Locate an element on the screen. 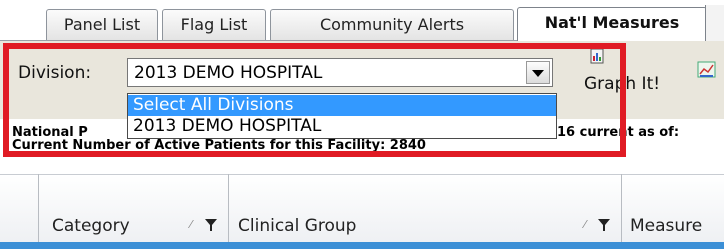 This screenshot has height=249, width=724. tab-natl-measures: Nat'l Measures is located at coordinates (612, 24).